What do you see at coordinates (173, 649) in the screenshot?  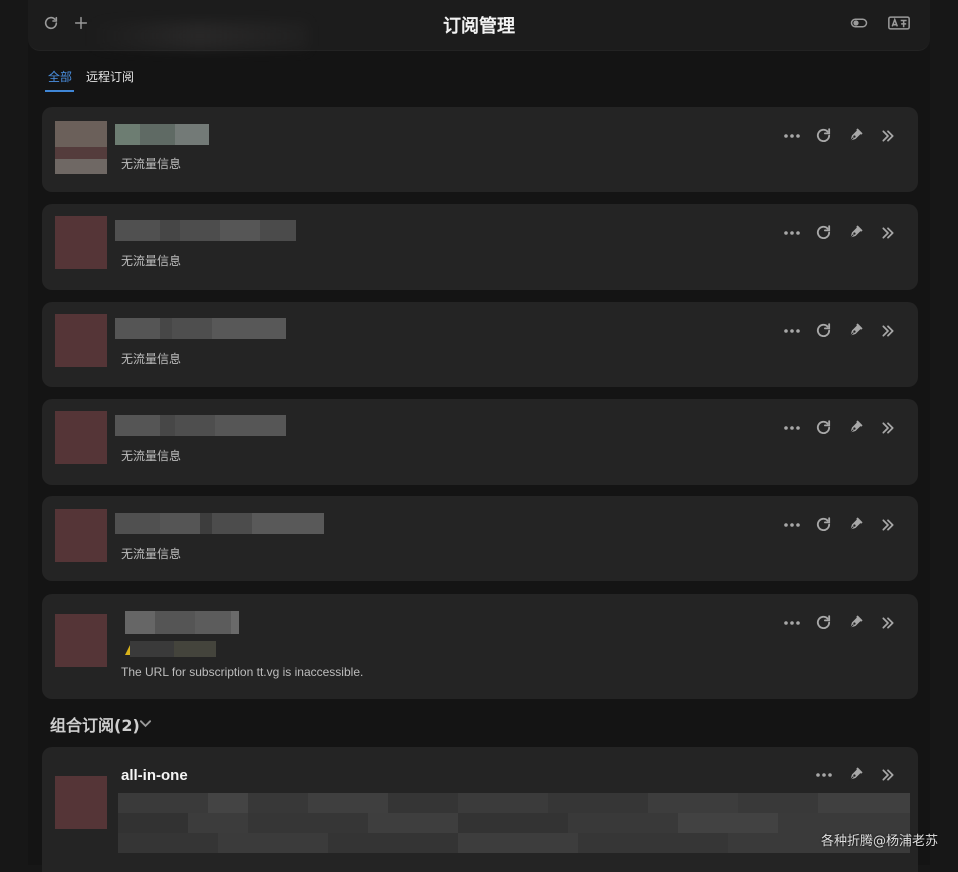 I see `warning-text-redacted` at bounding box center [173, 649].